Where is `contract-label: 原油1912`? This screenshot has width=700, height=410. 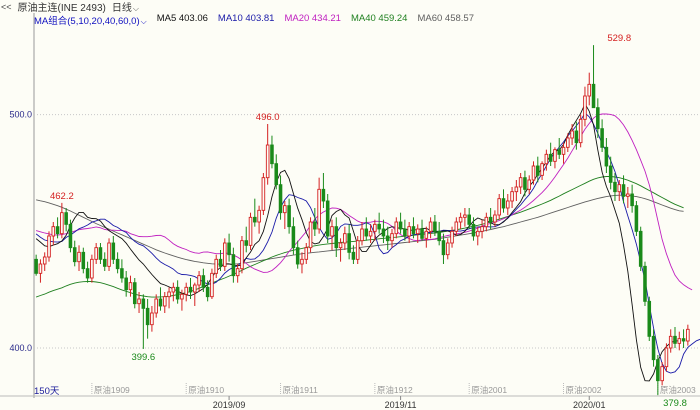 contract-label: 原油1912 is located at coordinates (395, 390).